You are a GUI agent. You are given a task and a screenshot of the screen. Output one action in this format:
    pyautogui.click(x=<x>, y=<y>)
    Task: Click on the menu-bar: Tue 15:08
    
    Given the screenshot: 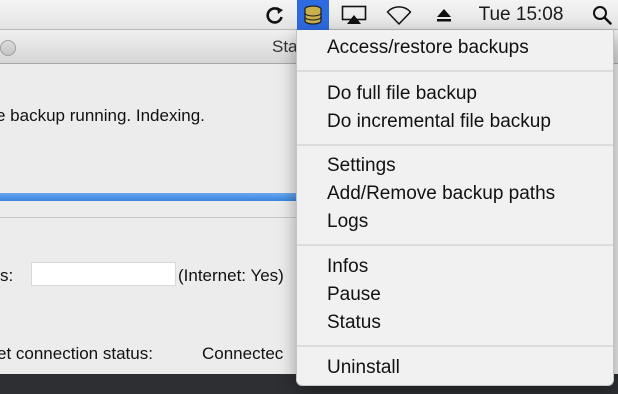 What is the action you would take?
    pyautogui.click(x=309, y=15)
    